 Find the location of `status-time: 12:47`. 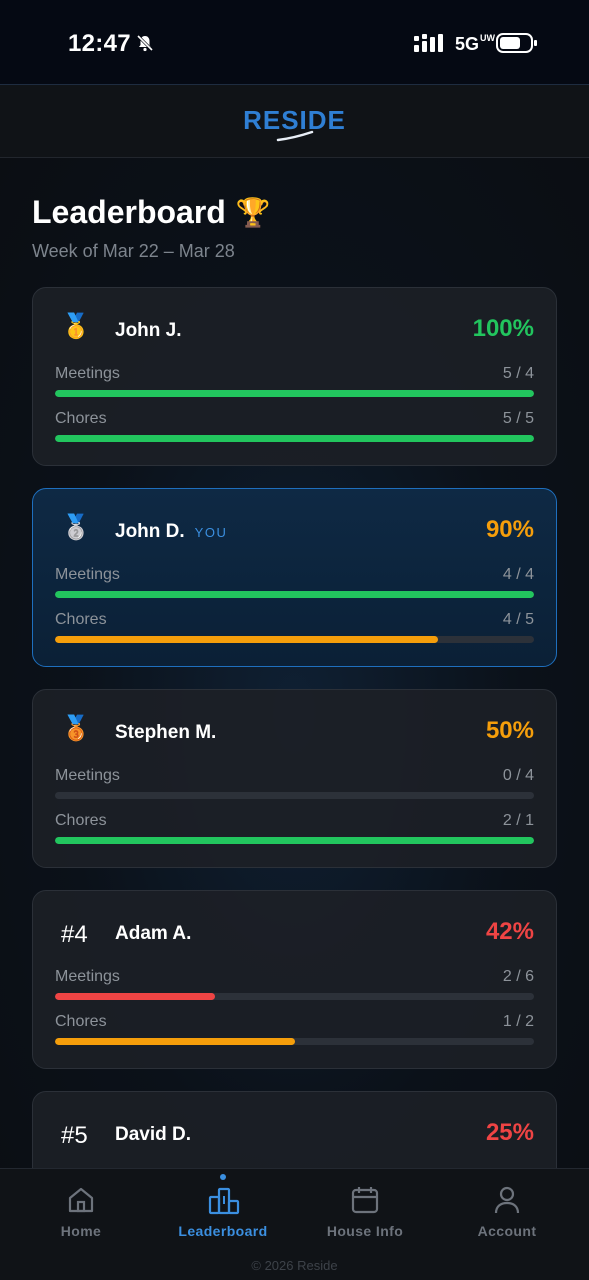

status-time: 12:47 is located at coordinates (99, 43).